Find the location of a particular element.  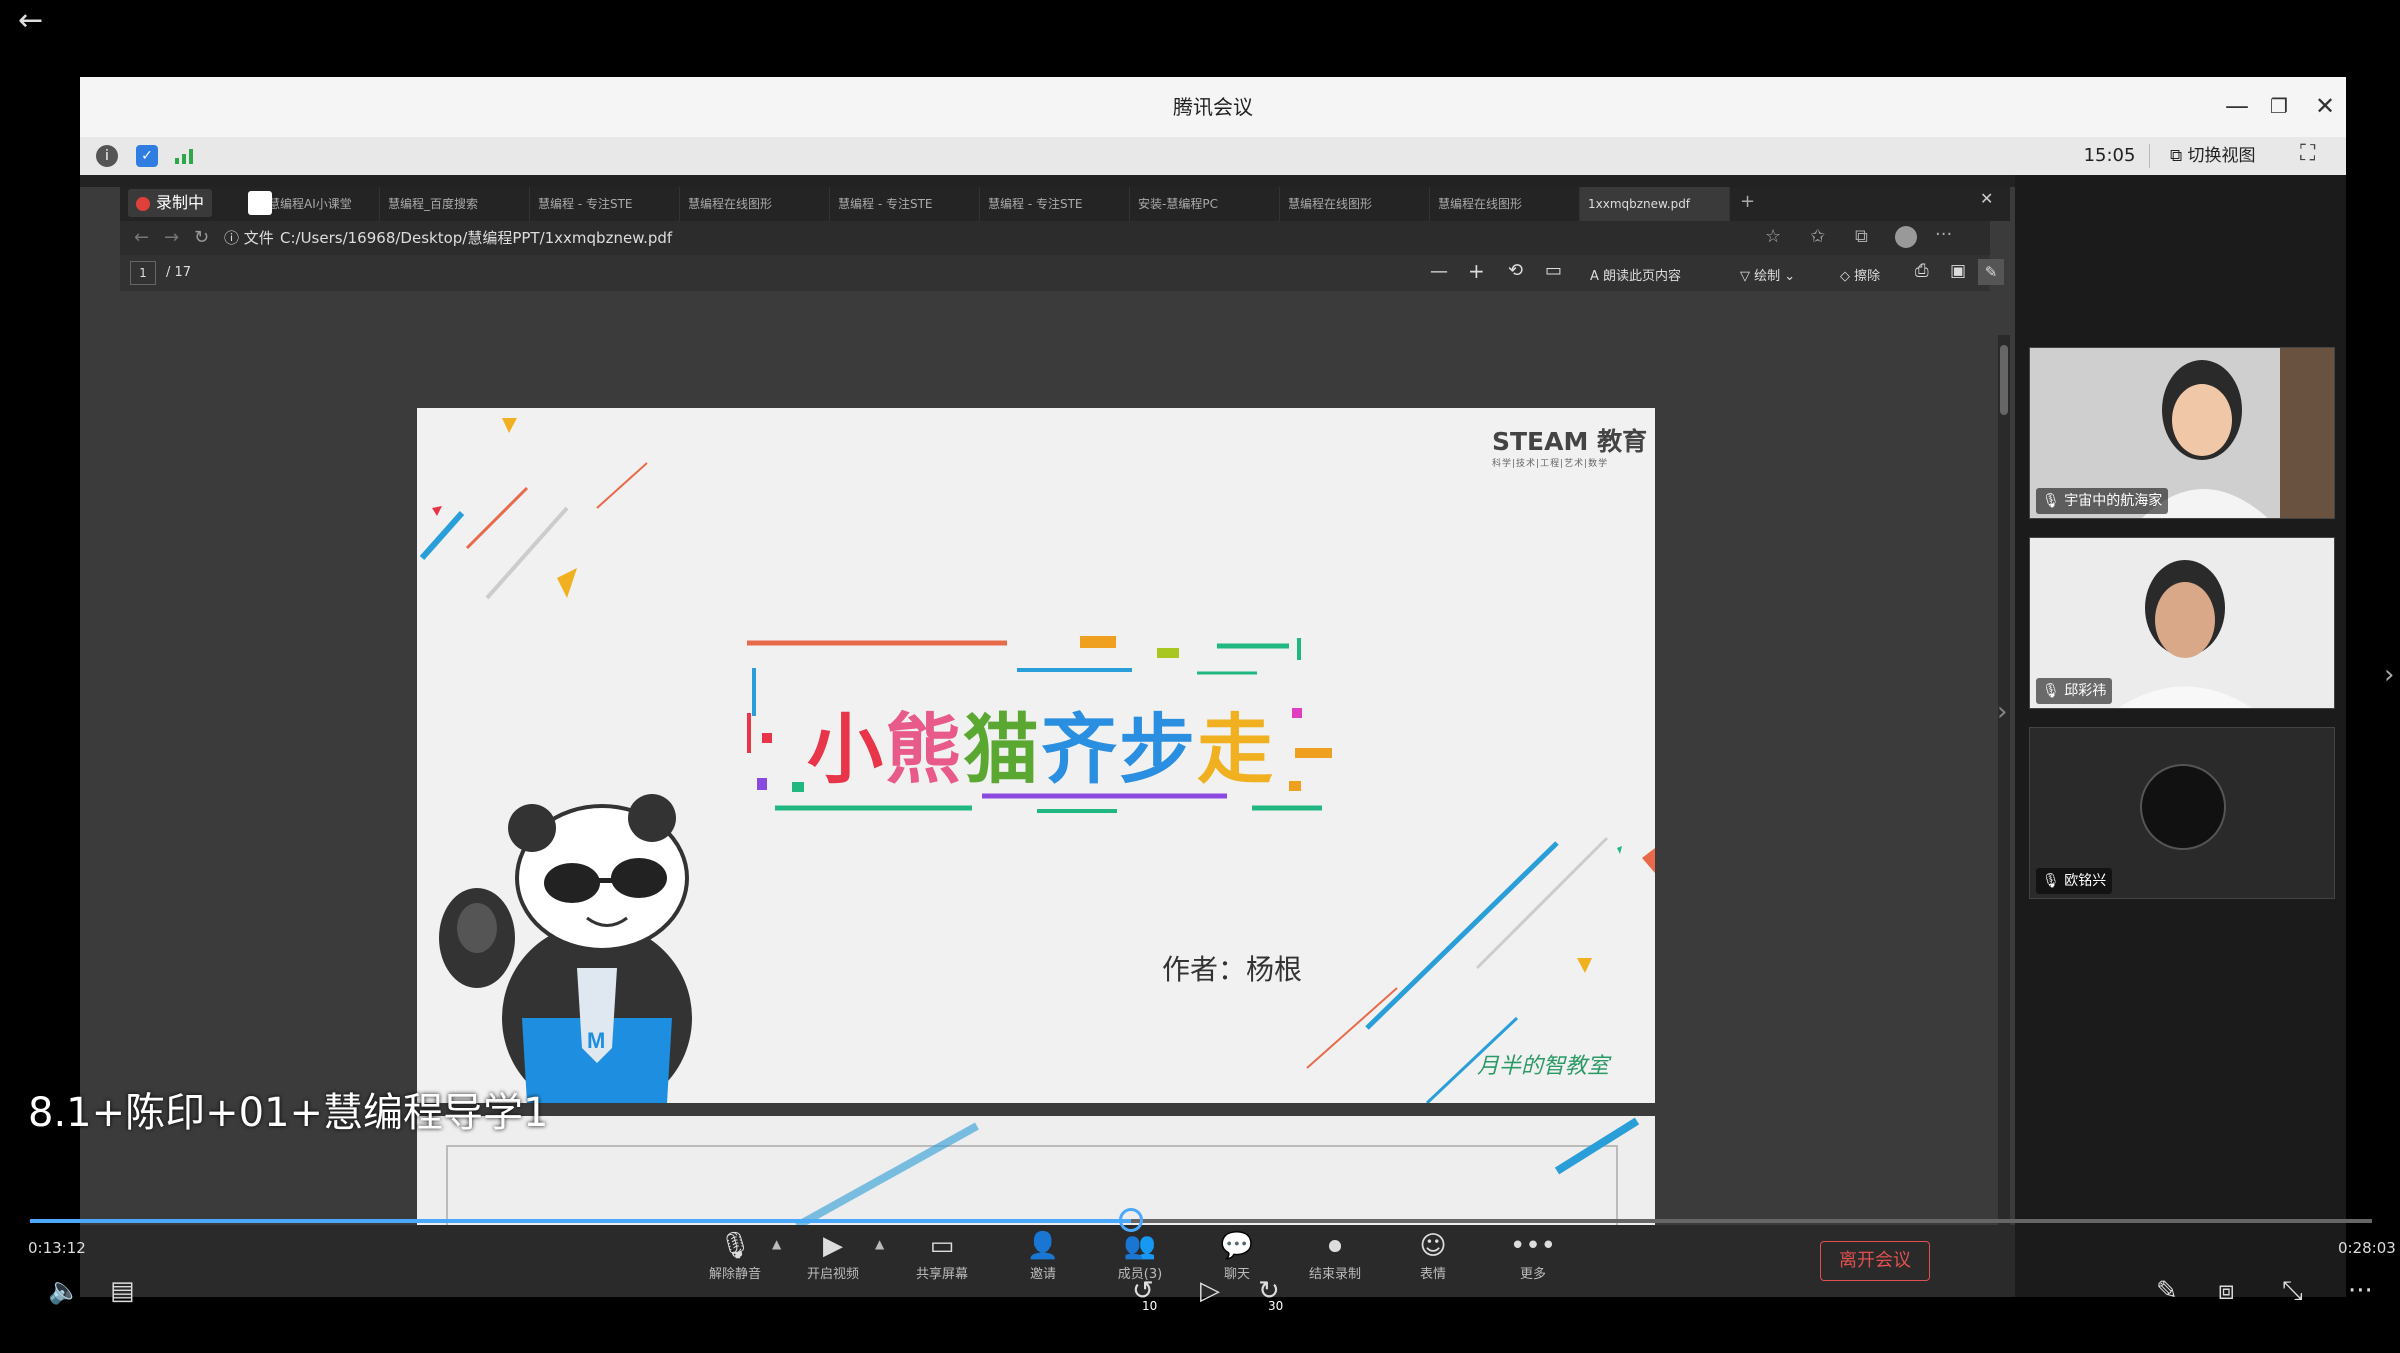

read-aloud-button: A 朗读此页内容 is located at coordinates (1635, 274).